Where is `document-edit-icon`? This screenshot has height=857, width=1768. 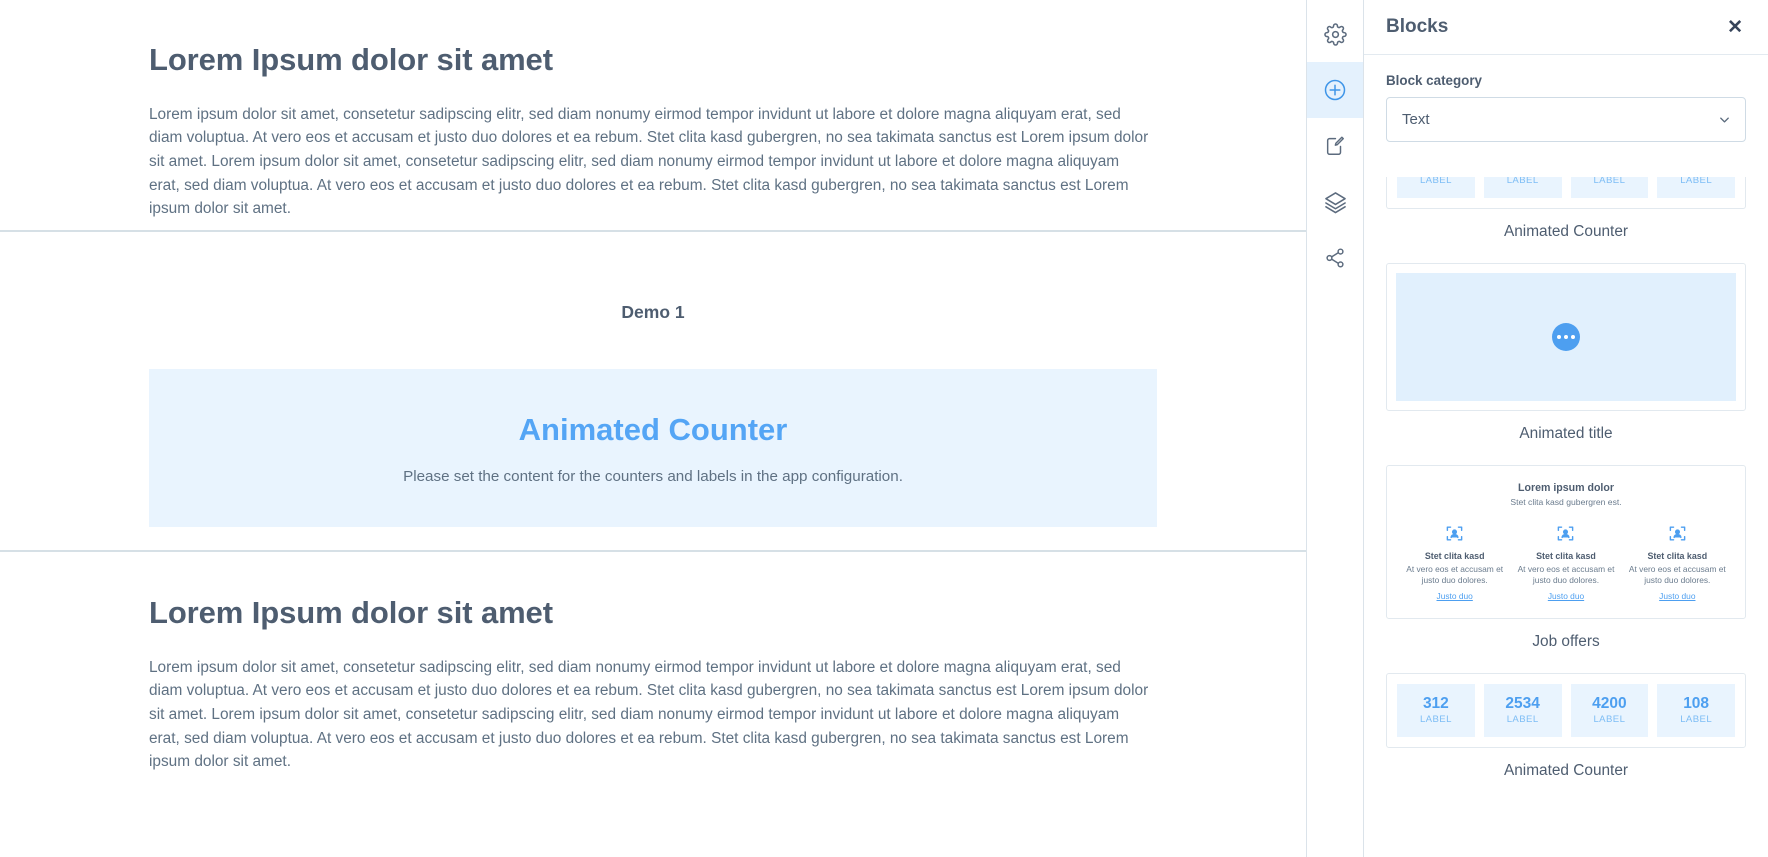 document-edit-icon is located at coordinates (1335, 146).